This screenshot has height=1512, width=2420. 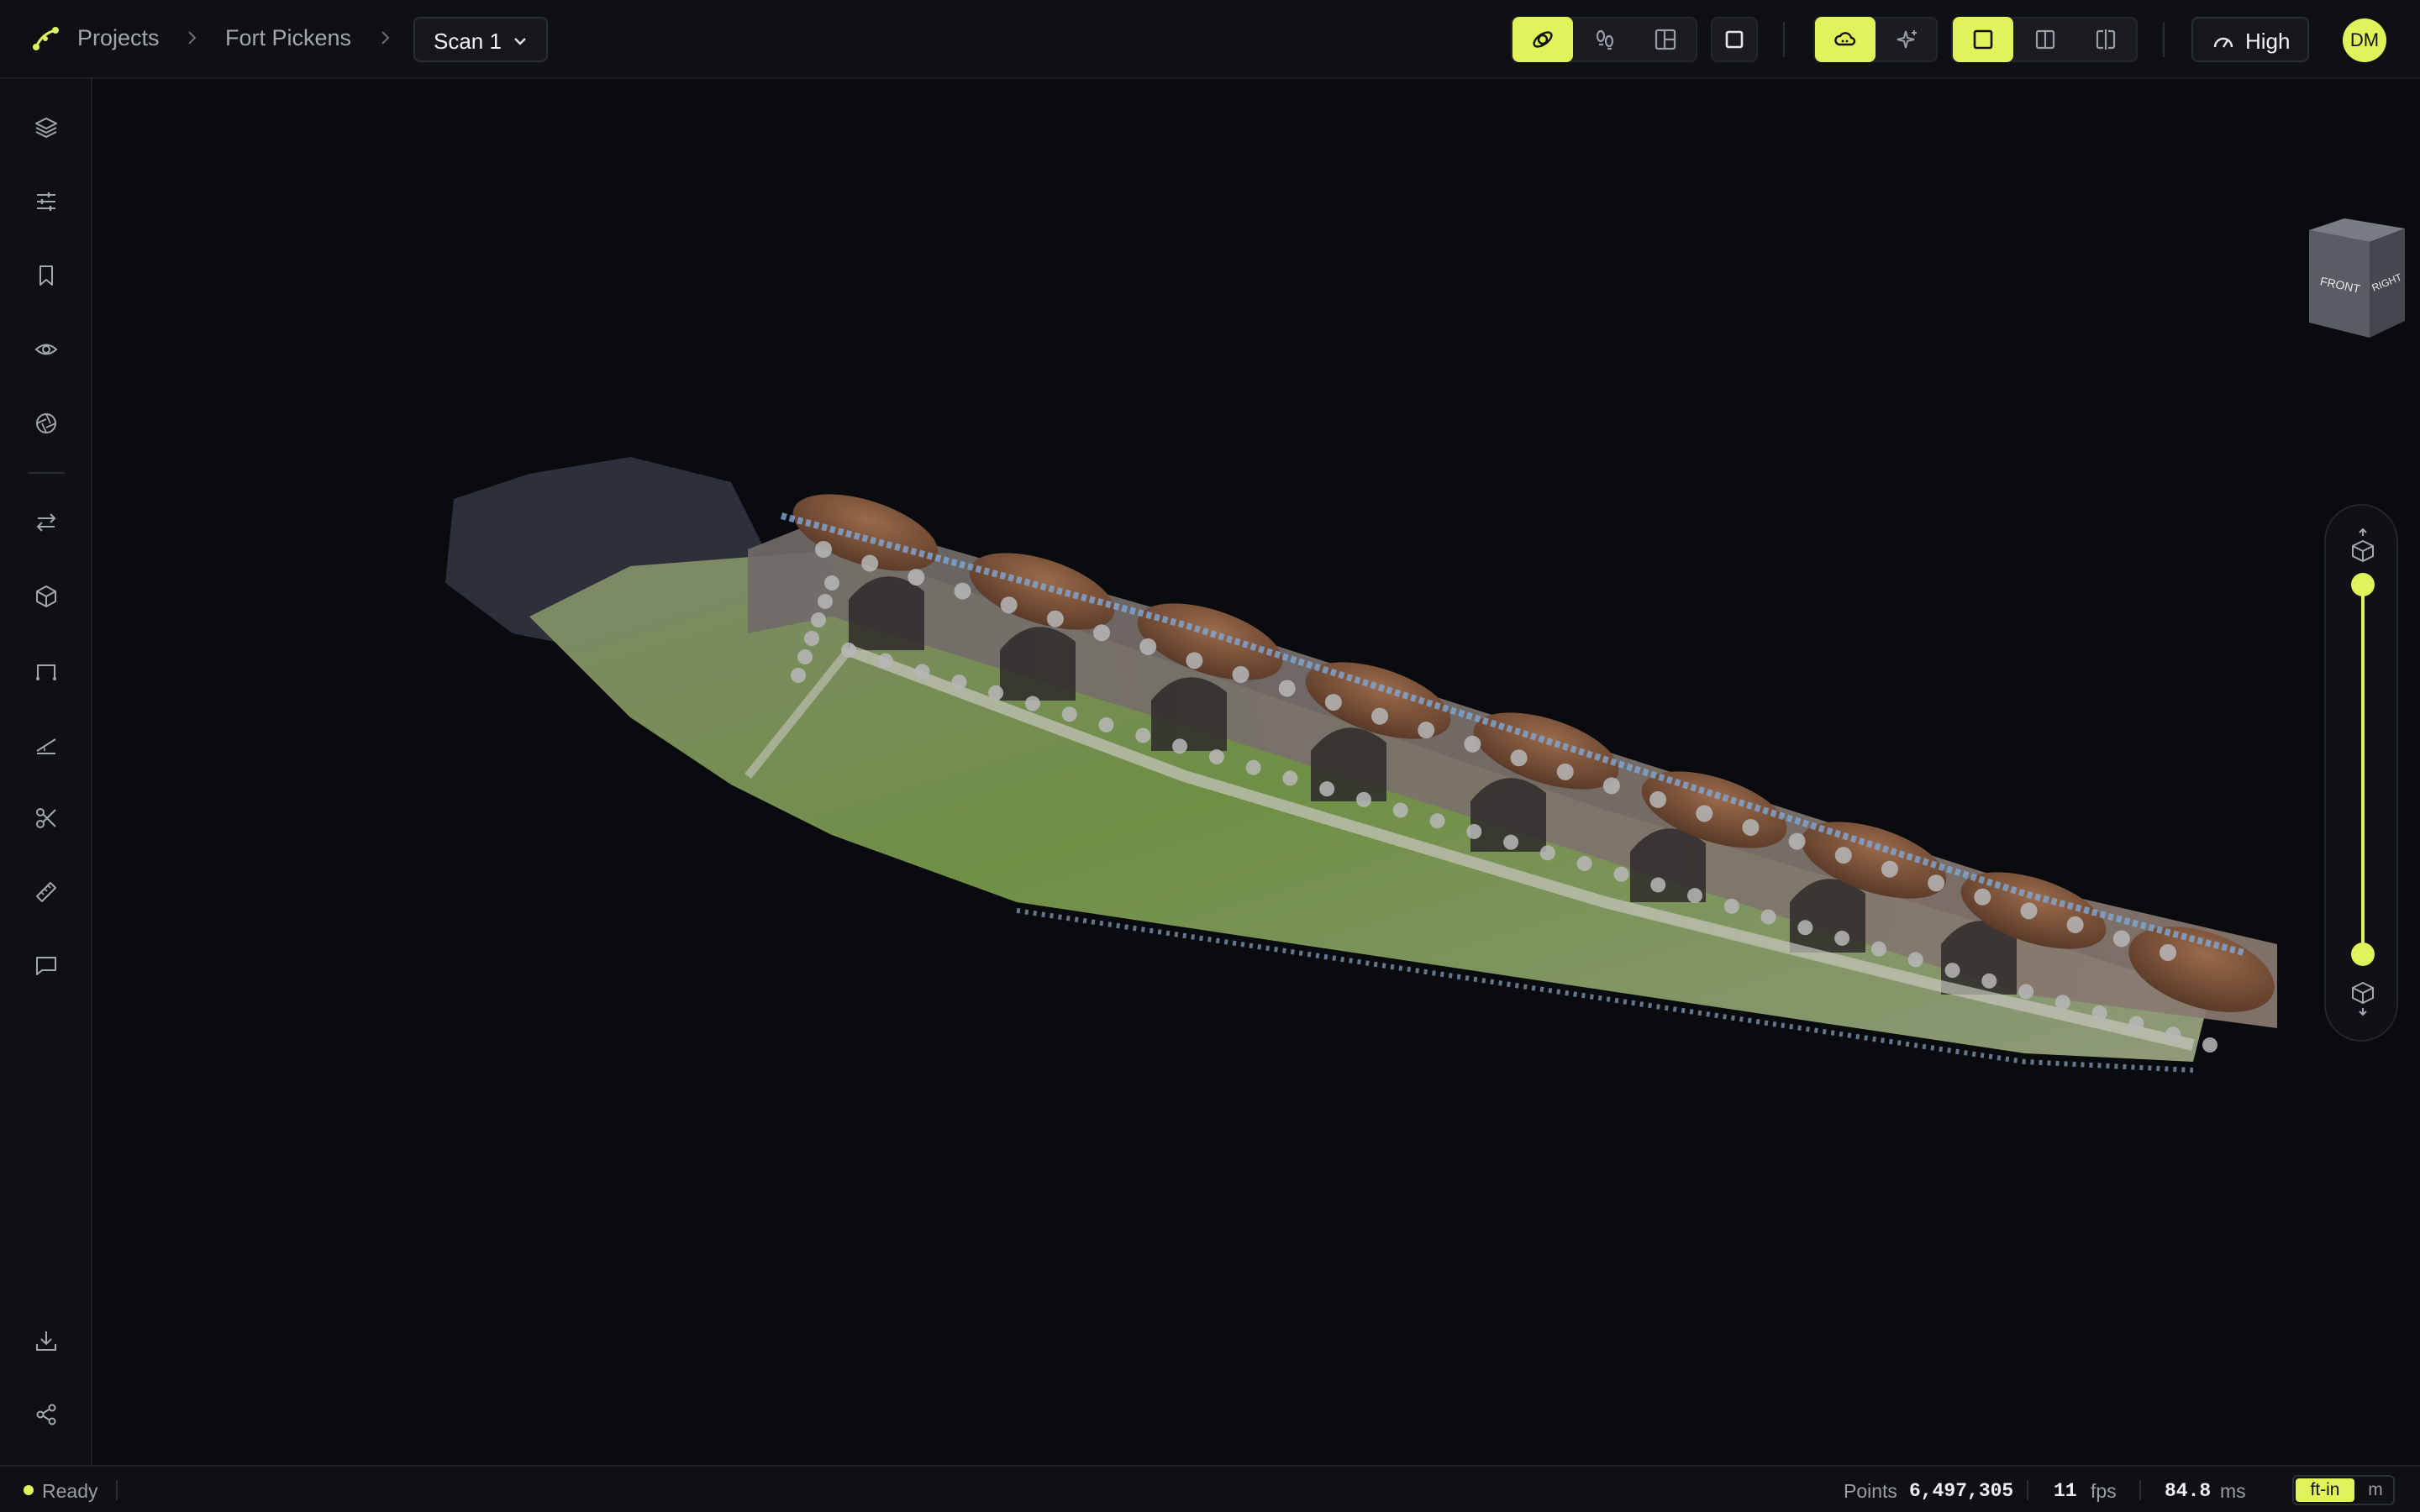 I want to click on unit-m-button: m, so click(x=2375, y=1490).